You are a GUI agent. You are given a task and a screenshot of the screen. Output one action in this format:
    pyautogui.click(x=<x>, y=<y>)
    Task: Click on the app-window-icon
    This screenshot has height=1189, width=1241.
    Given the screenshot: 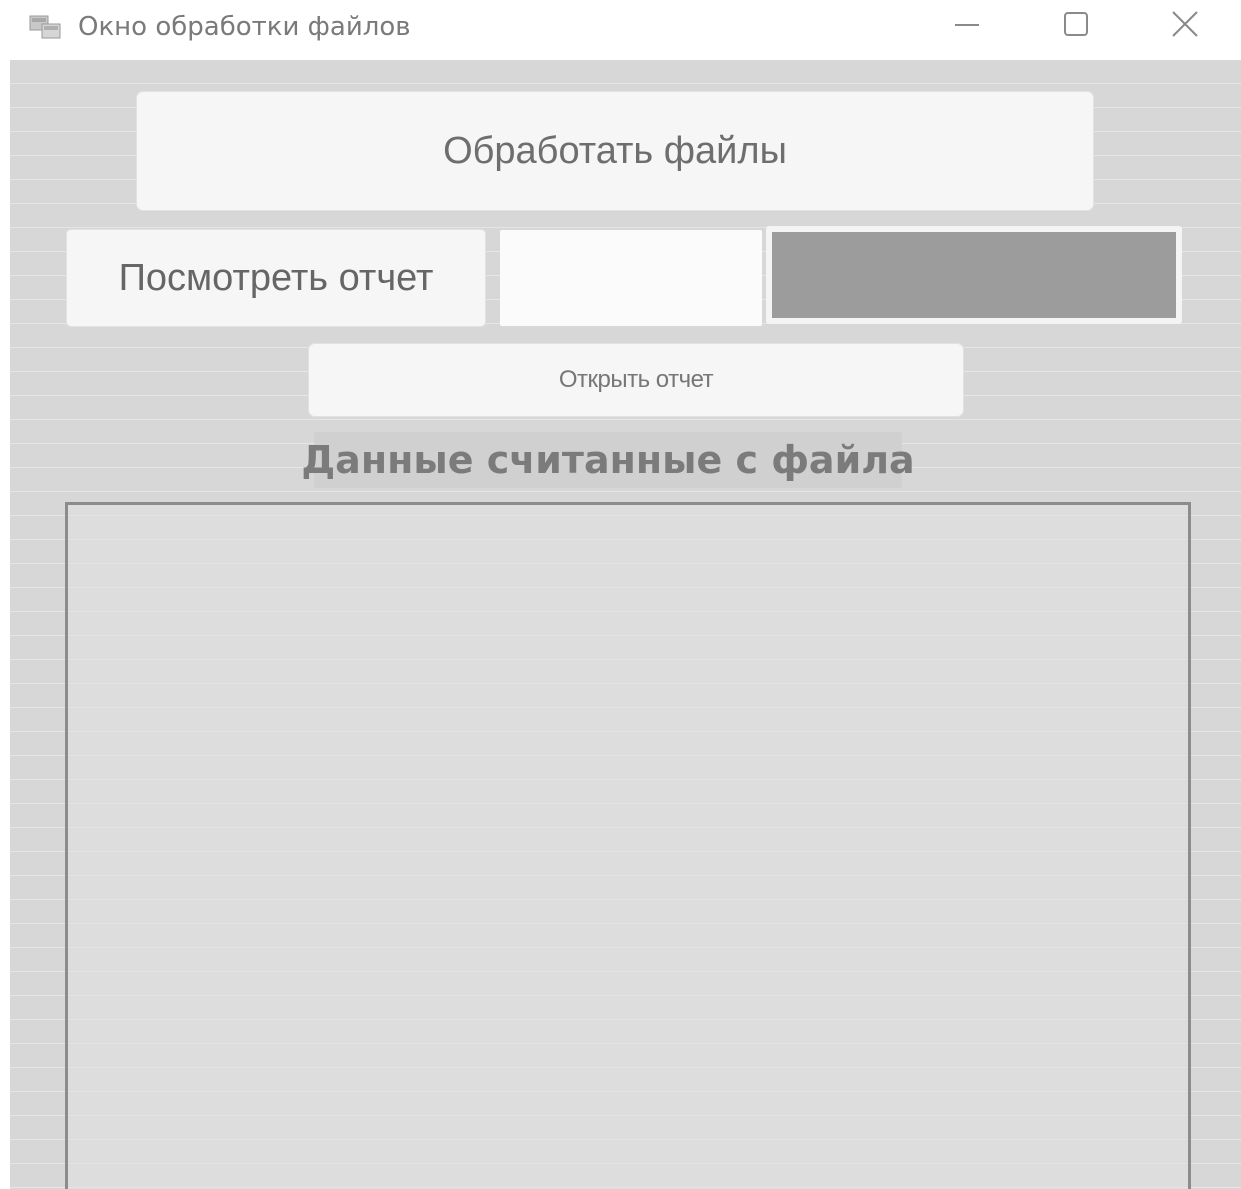 What is the action you would take?
    pyautogui.click(x=45, y=27)
    